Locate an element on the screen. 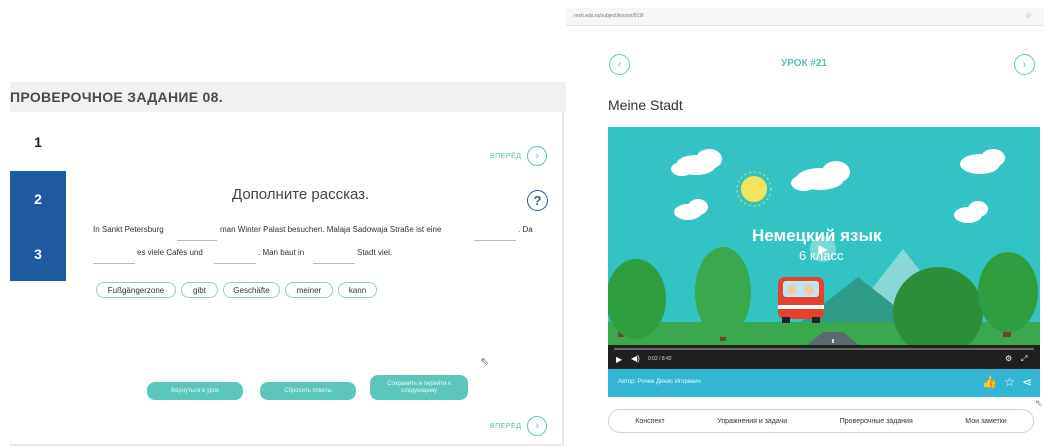  chevron-left-icon: ‹ is located at coordinates (619, 64).